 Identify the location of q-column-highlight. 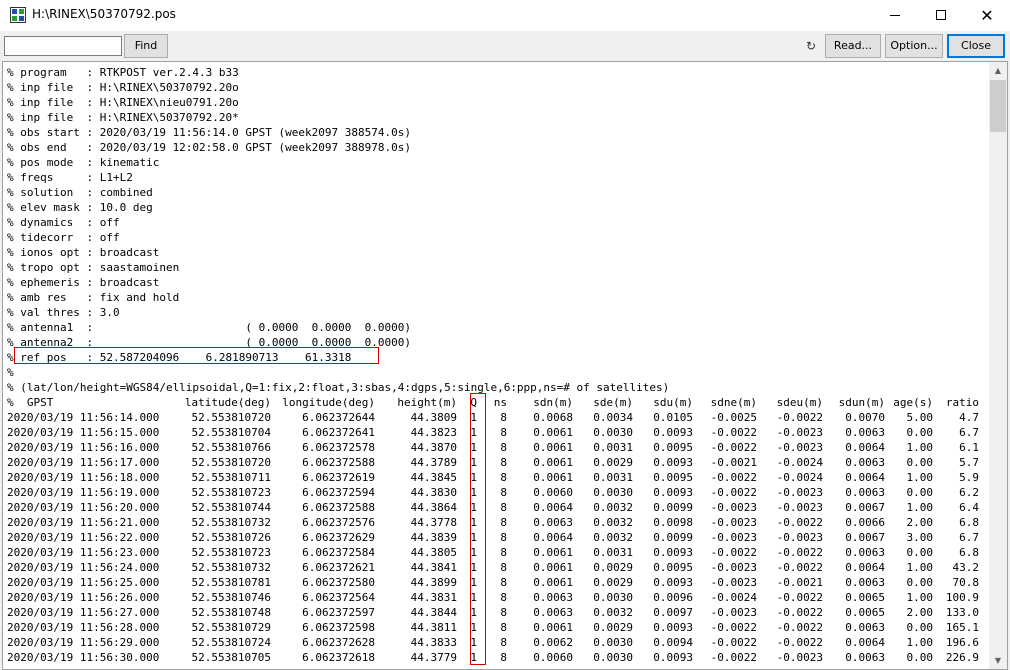
(478, 529).